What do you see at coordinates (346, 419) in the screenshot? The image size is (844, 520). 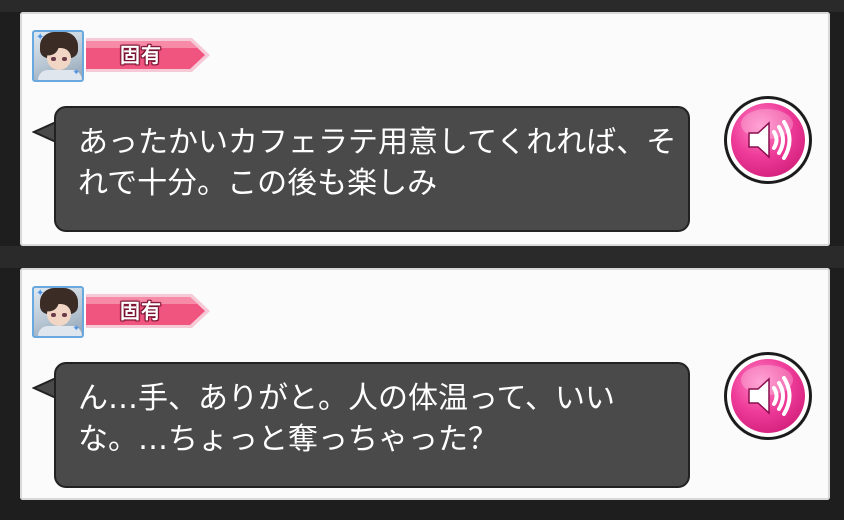 I see `dialogue-text: ん…手、ありがと。人の体温って、いいな。…ちょっと奪っちゃった？` at bounding box center [346, 419].